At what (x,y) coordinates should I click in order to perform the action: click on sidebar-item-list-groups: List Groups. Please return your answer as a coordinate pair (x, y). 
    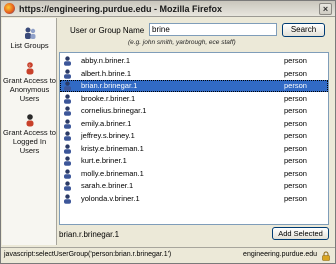
    Looking at the image, I should click on (29, 38).